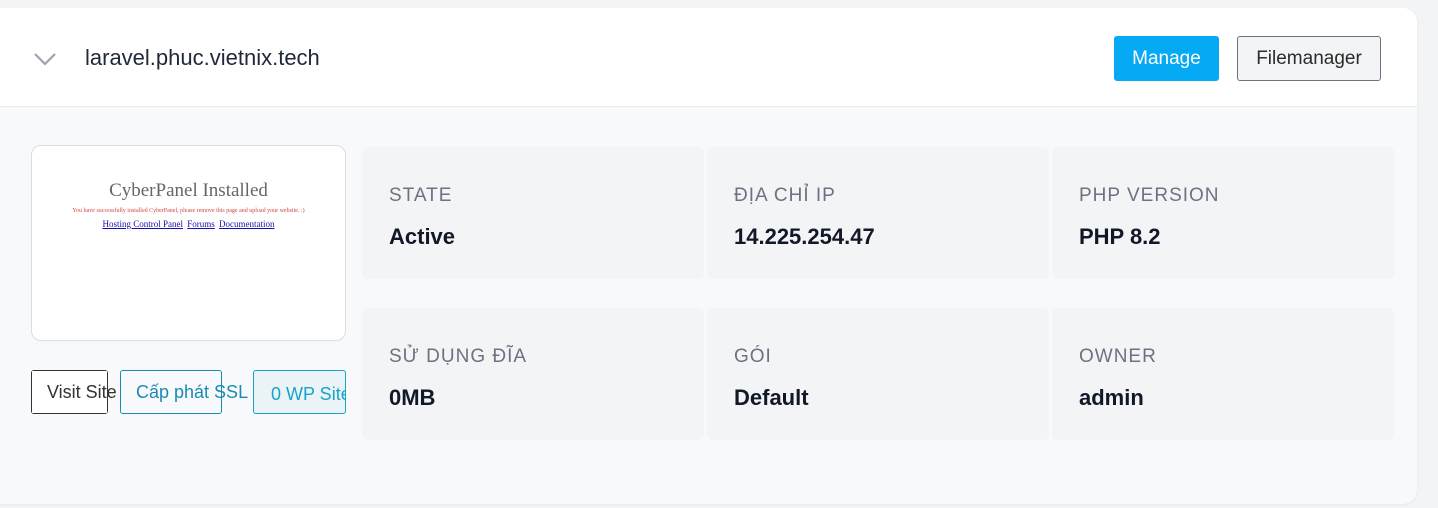 The image size is (1438, 508). What do you see at coordinates (422, 236) in the screenshot?
I see `stat-state-value: Active` at bounding box center [422, 236].